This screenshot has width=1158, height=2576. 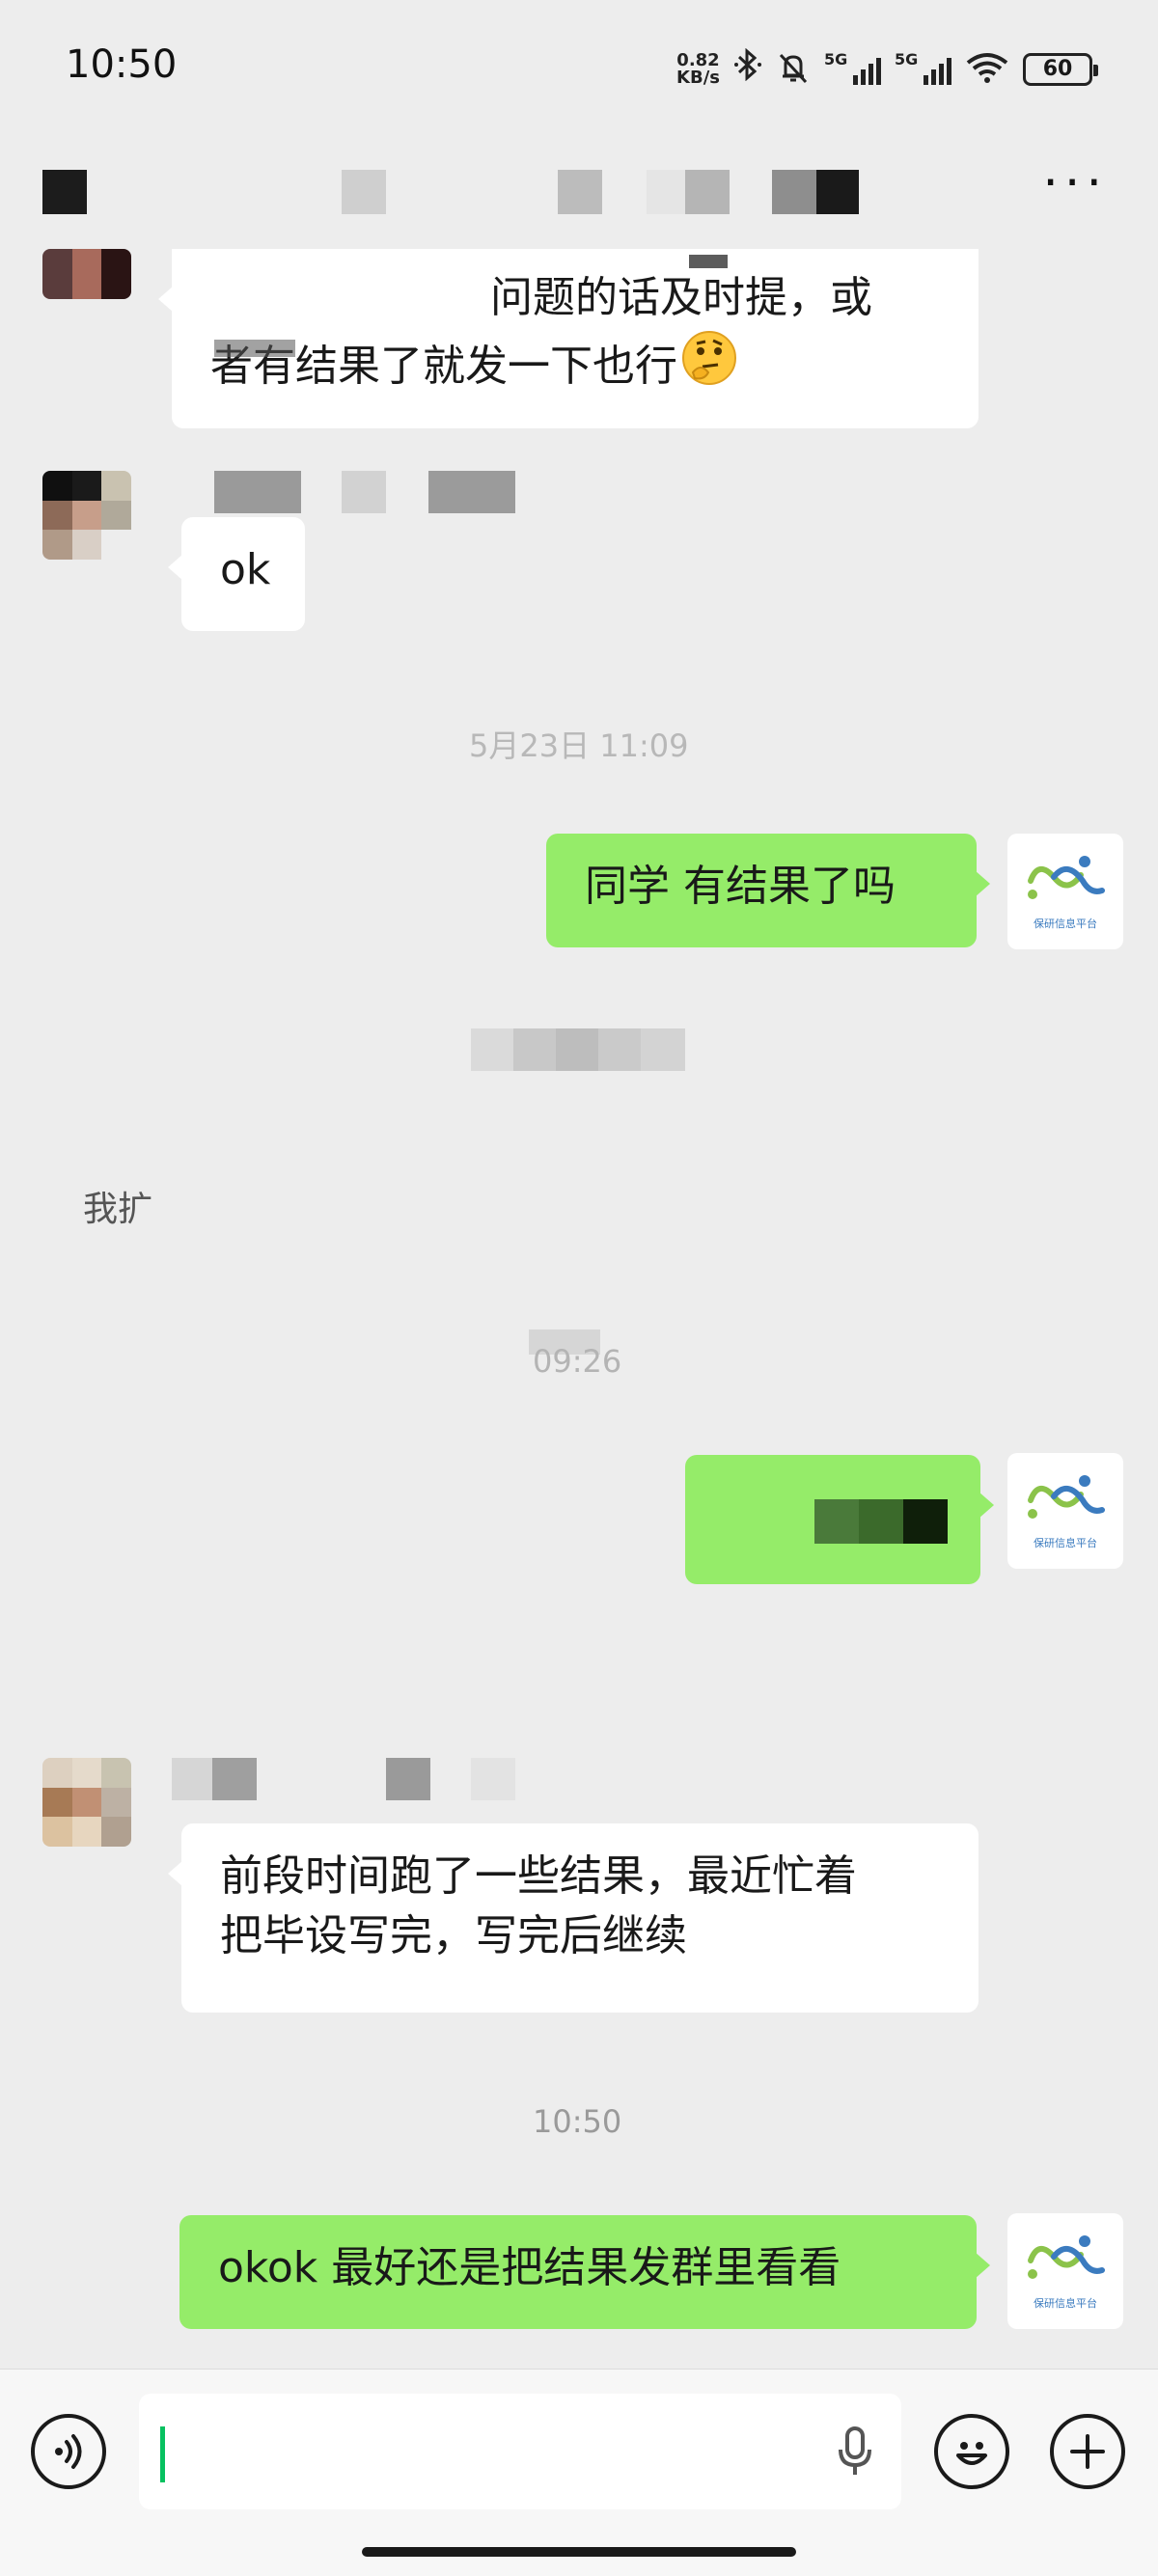 I want to click on message-bubble-received: ok, so click(x=236, y=574).